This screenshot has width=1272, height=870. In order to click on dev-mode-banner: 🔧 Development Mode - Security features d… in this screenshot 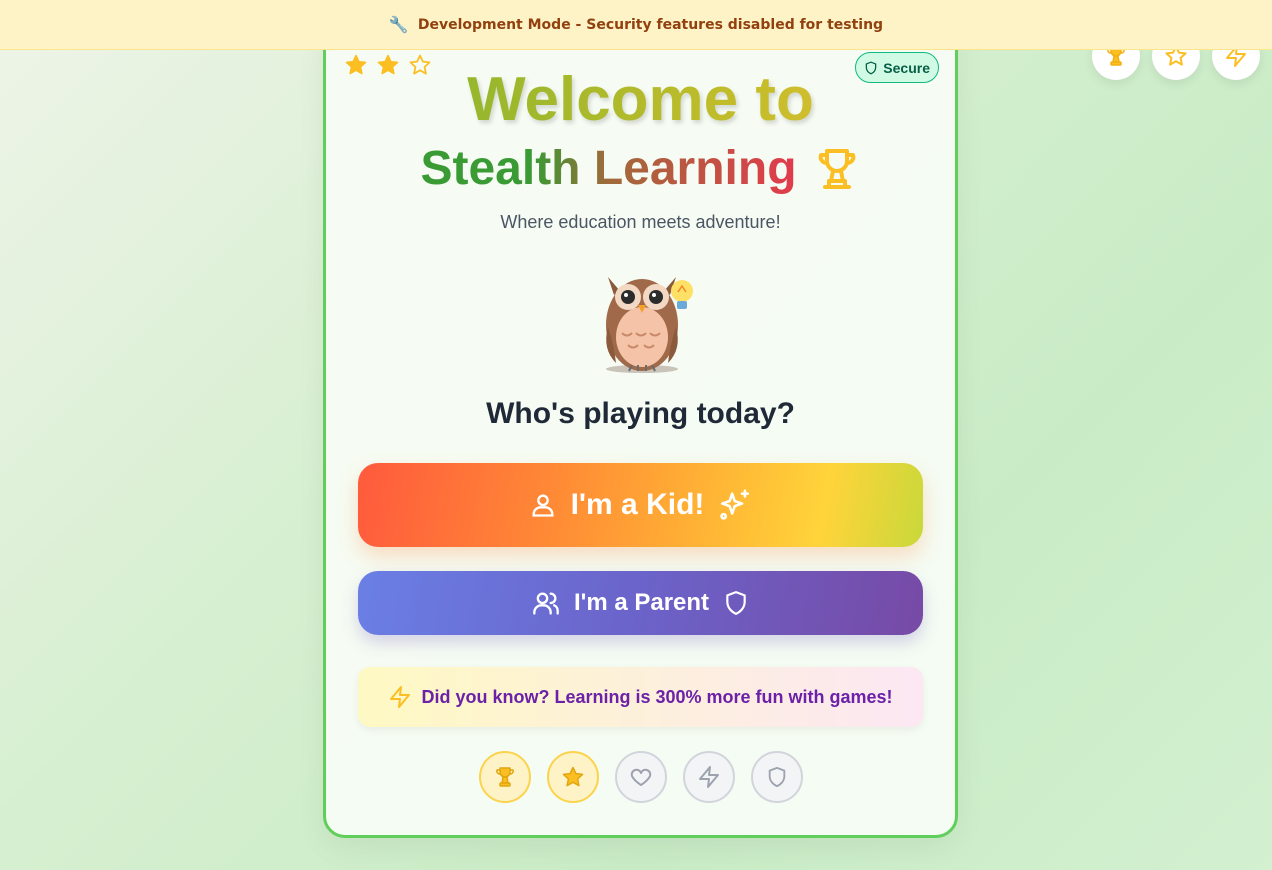, I will do `click(636, 25)`.